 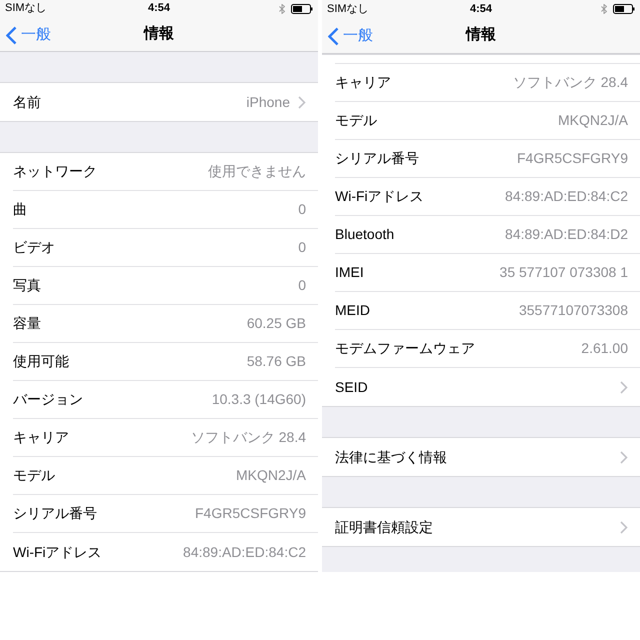 I want to click on row-label: 証明書信頼設定, so click(x=384, y=527).